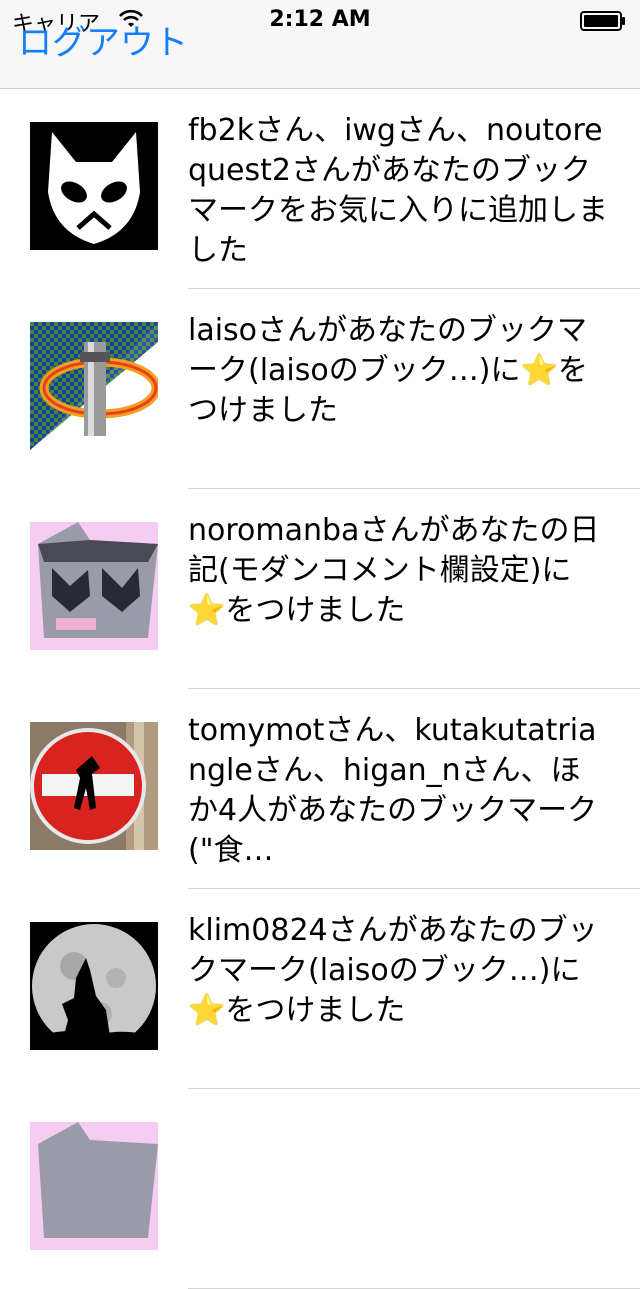 The image size is (640, 1289). Describe the element at coordinates (320, 44) in the screenshot. I see `navigation-bar: キャリア 2:12 AM ログアウト` at that location.